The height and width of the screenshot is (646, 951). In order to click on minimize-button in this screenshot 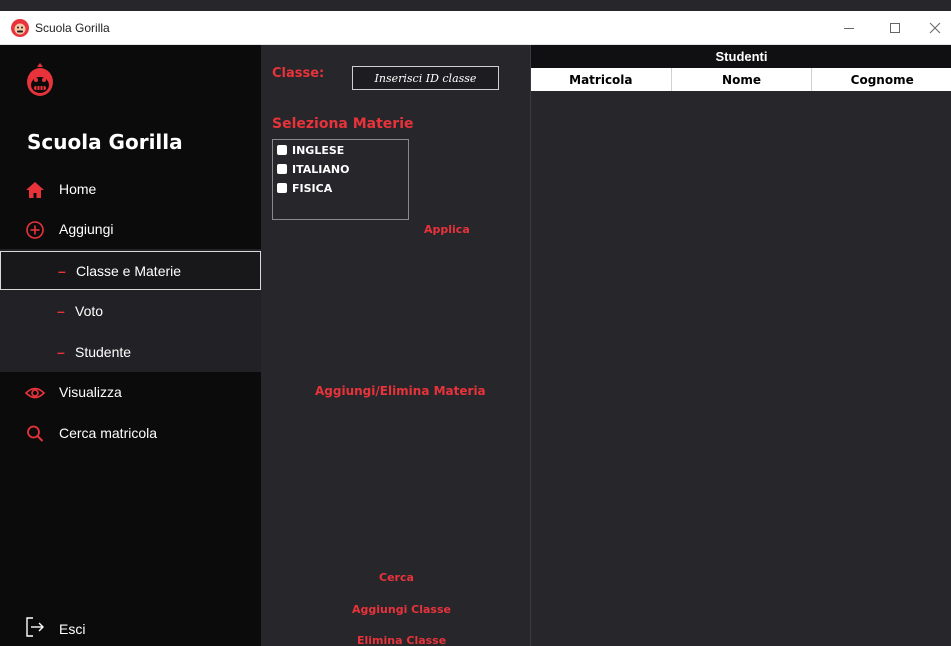, I will do `click(849, 28)`.